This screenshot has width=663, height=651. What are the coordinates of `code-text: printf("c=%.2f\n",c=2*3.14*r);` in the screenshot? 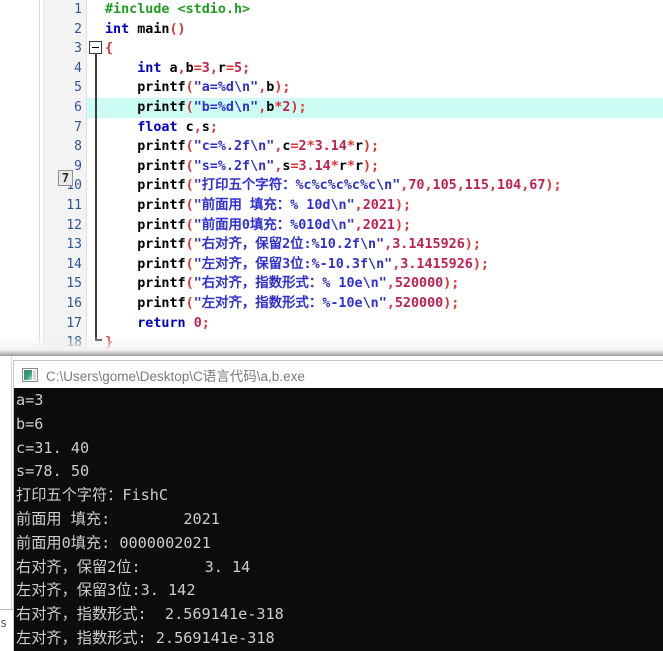 It's located at (242, 147).